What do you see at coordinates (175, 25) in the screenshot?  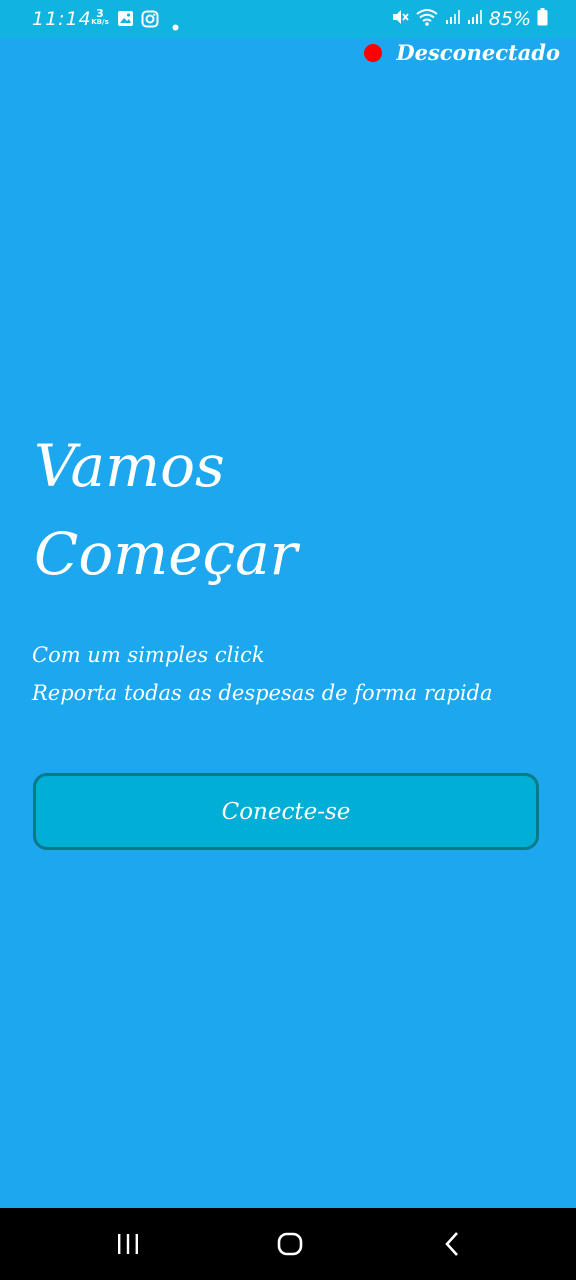 I see `dot-icon` at bounding box center [175, 25].